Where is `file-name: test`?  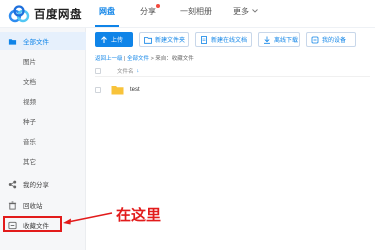 file-name: test is located at coordinates (135, 90).